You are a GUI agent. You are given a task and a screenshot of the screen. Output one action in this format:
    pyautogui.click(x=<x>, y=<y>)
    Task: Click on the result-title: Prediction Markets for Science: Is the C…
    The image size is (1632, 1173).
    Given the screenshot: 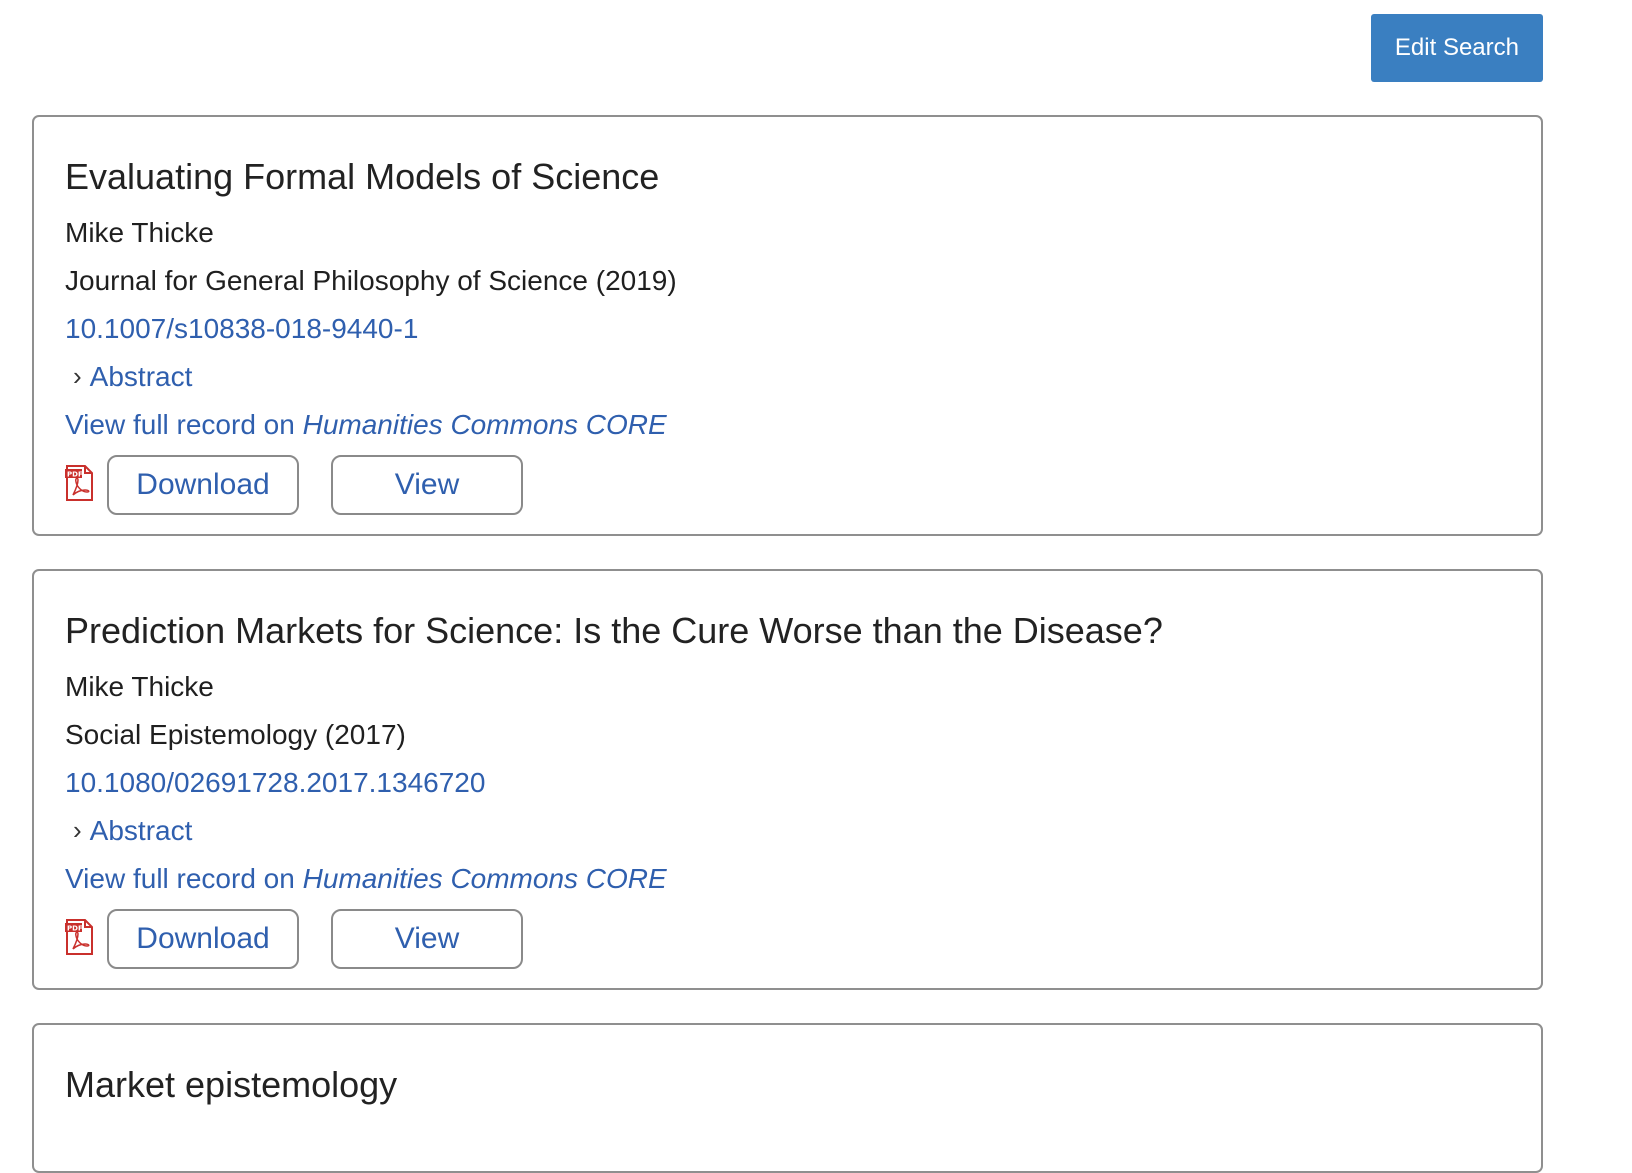 What is the action you would take?
    pyautogui.click(x=614, y=630)
    